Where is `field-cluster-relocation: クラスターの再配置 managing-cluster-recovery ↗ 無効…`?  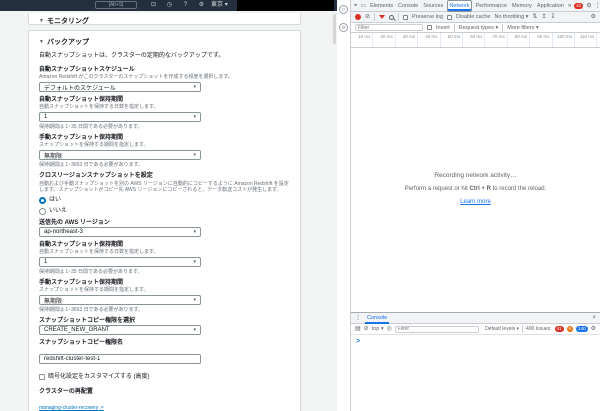
field-cluster-relocation: クラスターの再配置 managing-cluster-recovery ↗ 無効… is located at coordinates (164, 399).